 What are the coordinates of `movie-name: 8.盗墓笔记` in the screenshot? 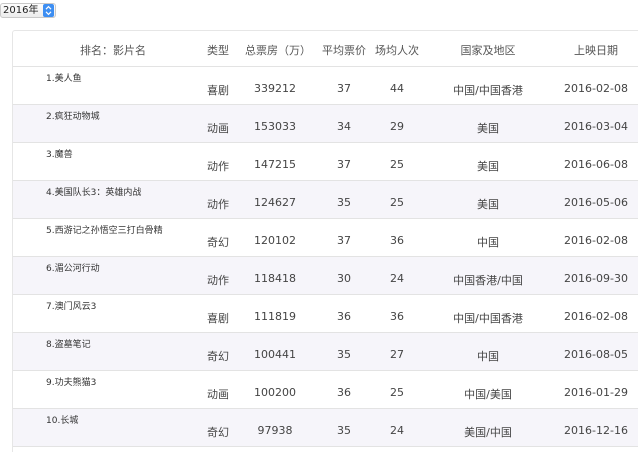 It's located at (68, 345).